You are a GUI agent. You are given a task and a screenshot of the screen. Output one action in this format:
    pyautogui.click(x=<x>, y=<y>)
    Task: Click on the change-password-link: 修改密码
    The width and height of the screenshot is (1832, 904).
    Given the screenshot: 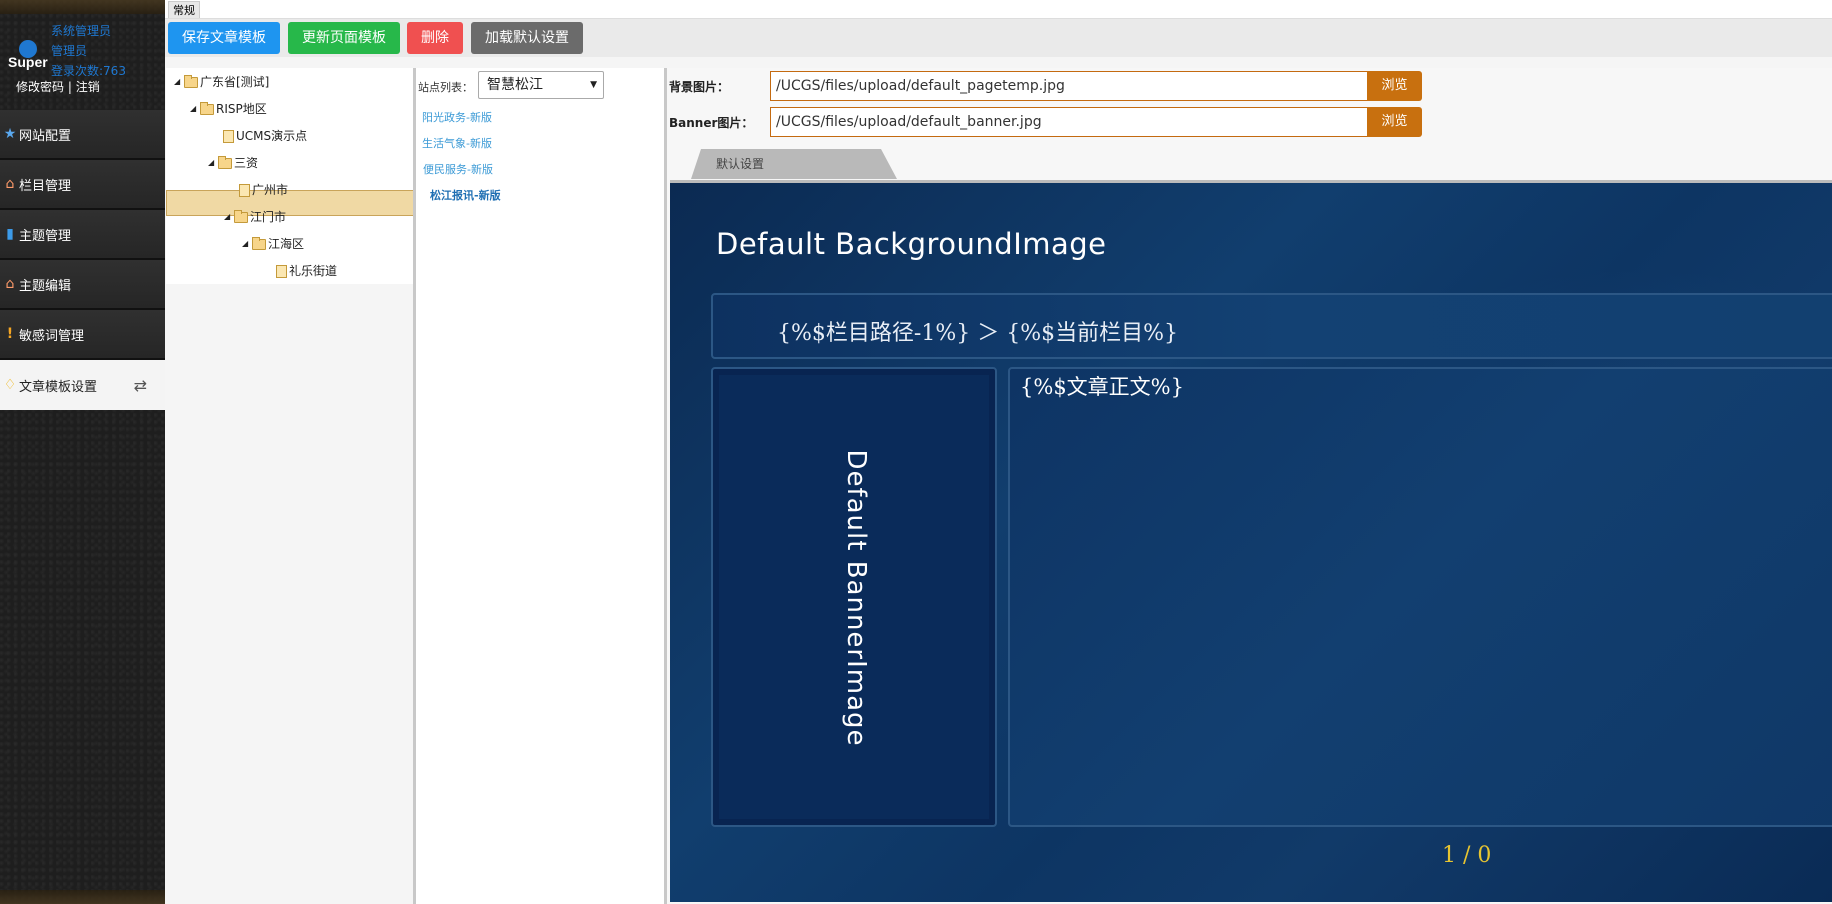 What is the action you would take?
    pyautogui.click(x=40, y=87)
    